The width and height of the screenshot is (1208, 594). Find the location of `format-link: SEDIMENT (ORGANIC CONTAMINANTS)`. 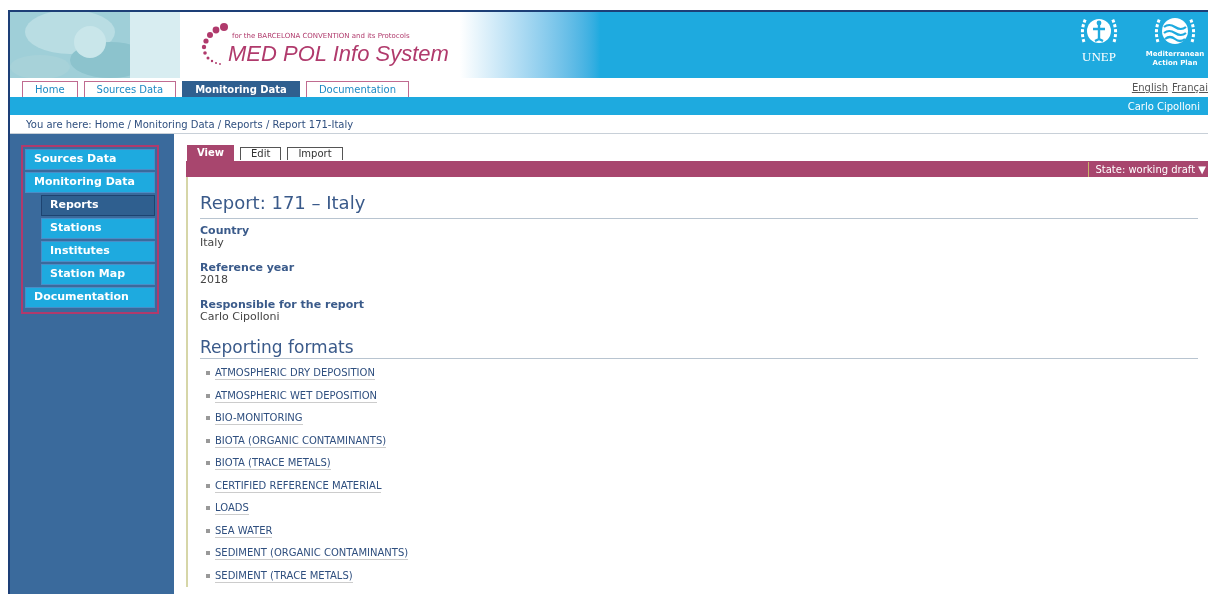

format-link: SEDIMENT (ORGANIC CONTAMINANTS) is located at coordinates (312, 553).